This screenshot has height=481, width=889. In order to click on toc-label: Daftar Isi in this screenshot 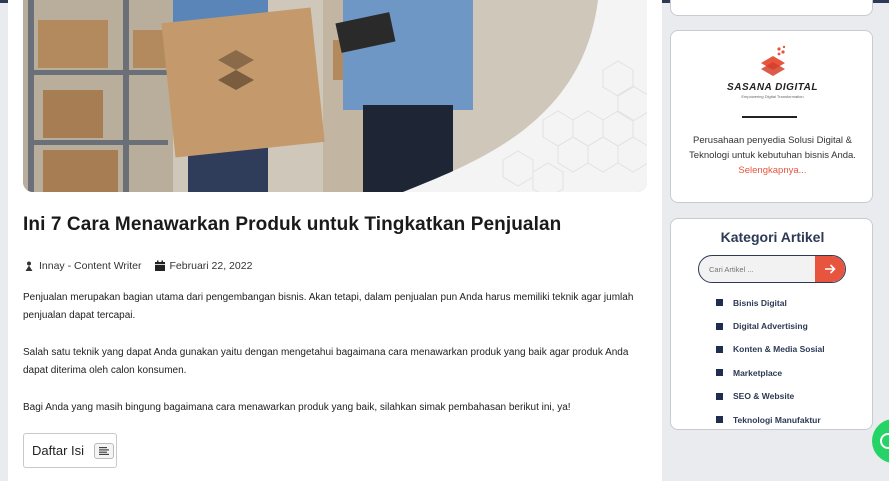, I will do `click(58, 450)`.